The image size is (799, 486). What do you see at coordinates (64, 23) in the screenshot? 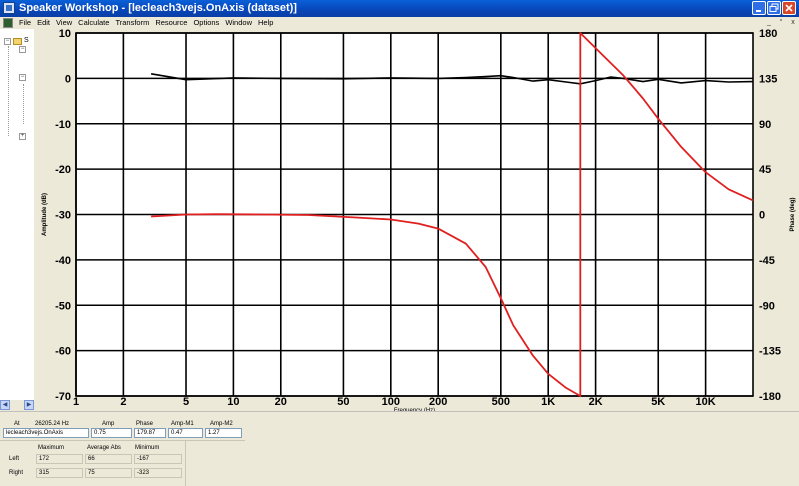
I see `menu-view: View` at bounding box center [64, 23].